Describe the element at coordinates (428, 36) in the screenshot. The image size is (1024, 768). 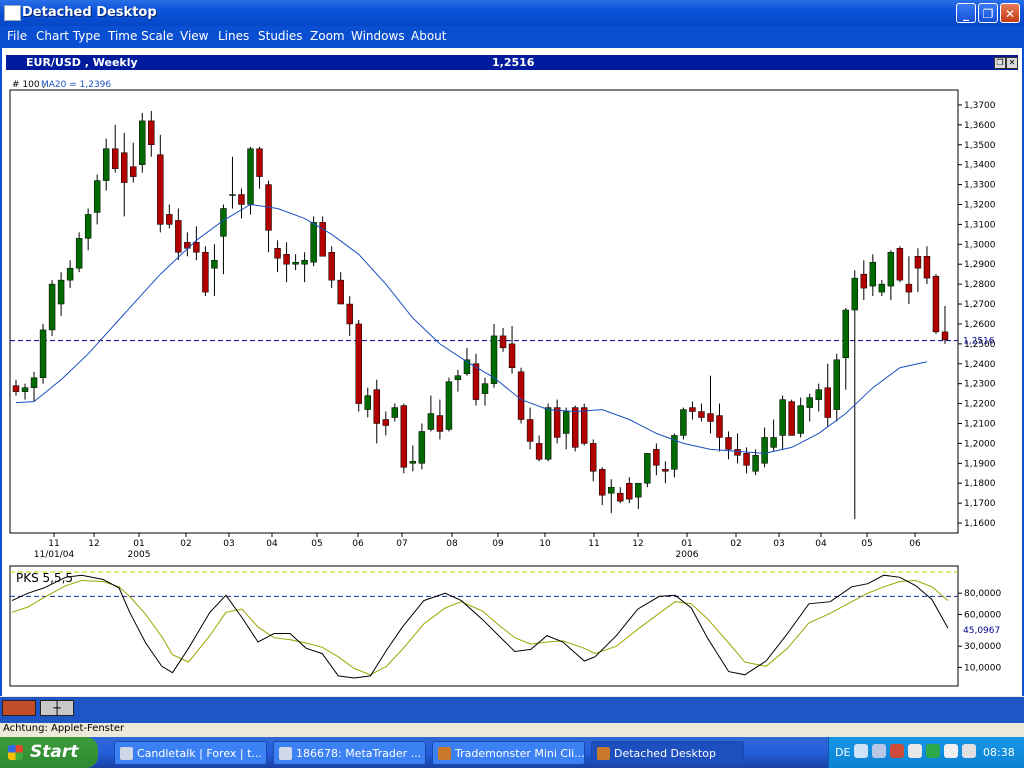
I see `menu-about: About` at that location.